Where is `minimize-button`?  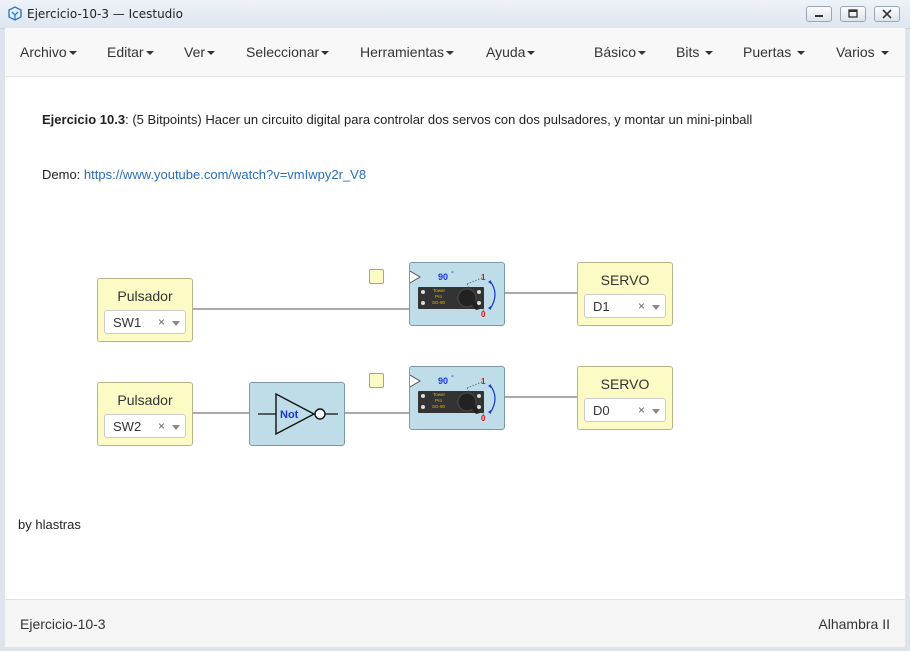
minimize-button is located at coordinates (819, 14).